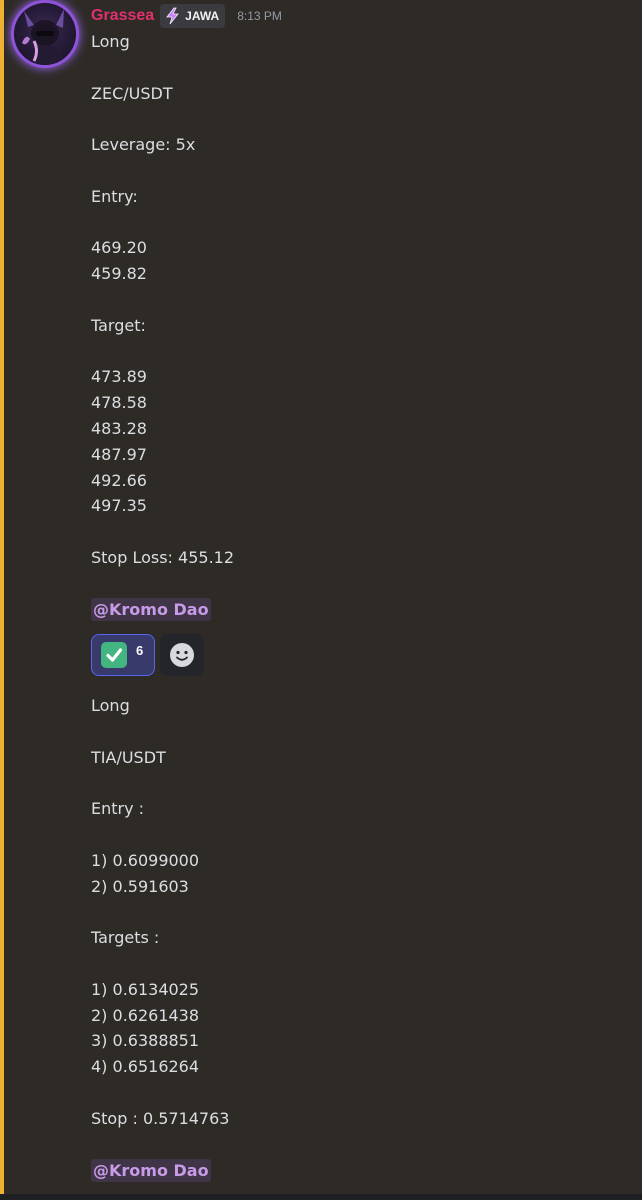 The height and width of the screenshot is (1200, 642). I want to click on message-line: Leverage: 5x, so click(143, 145).